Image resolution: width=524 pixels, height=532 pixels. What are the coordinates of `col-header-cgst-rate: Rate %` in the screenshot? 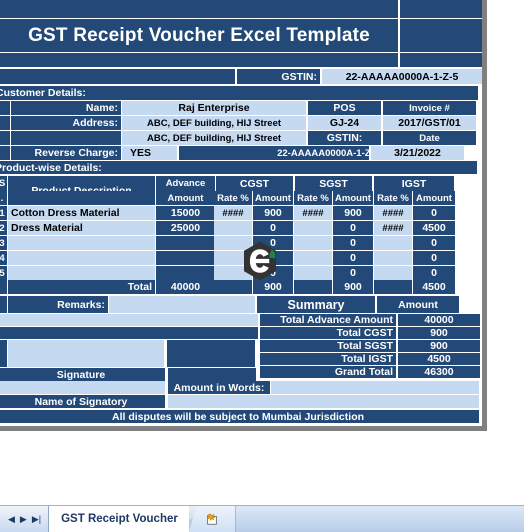 It's located at (233, 198).